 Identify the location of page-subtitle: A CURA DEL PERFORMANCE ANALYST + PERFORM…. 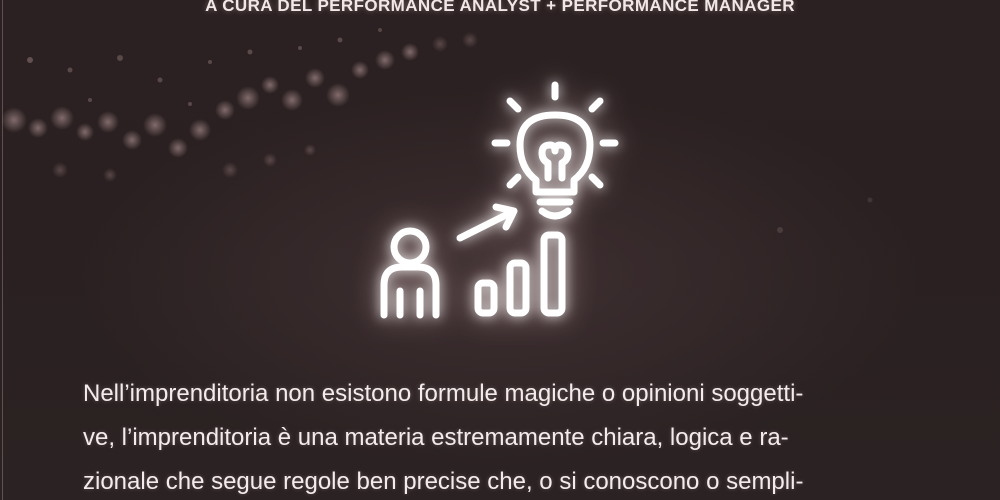
(500, 7).